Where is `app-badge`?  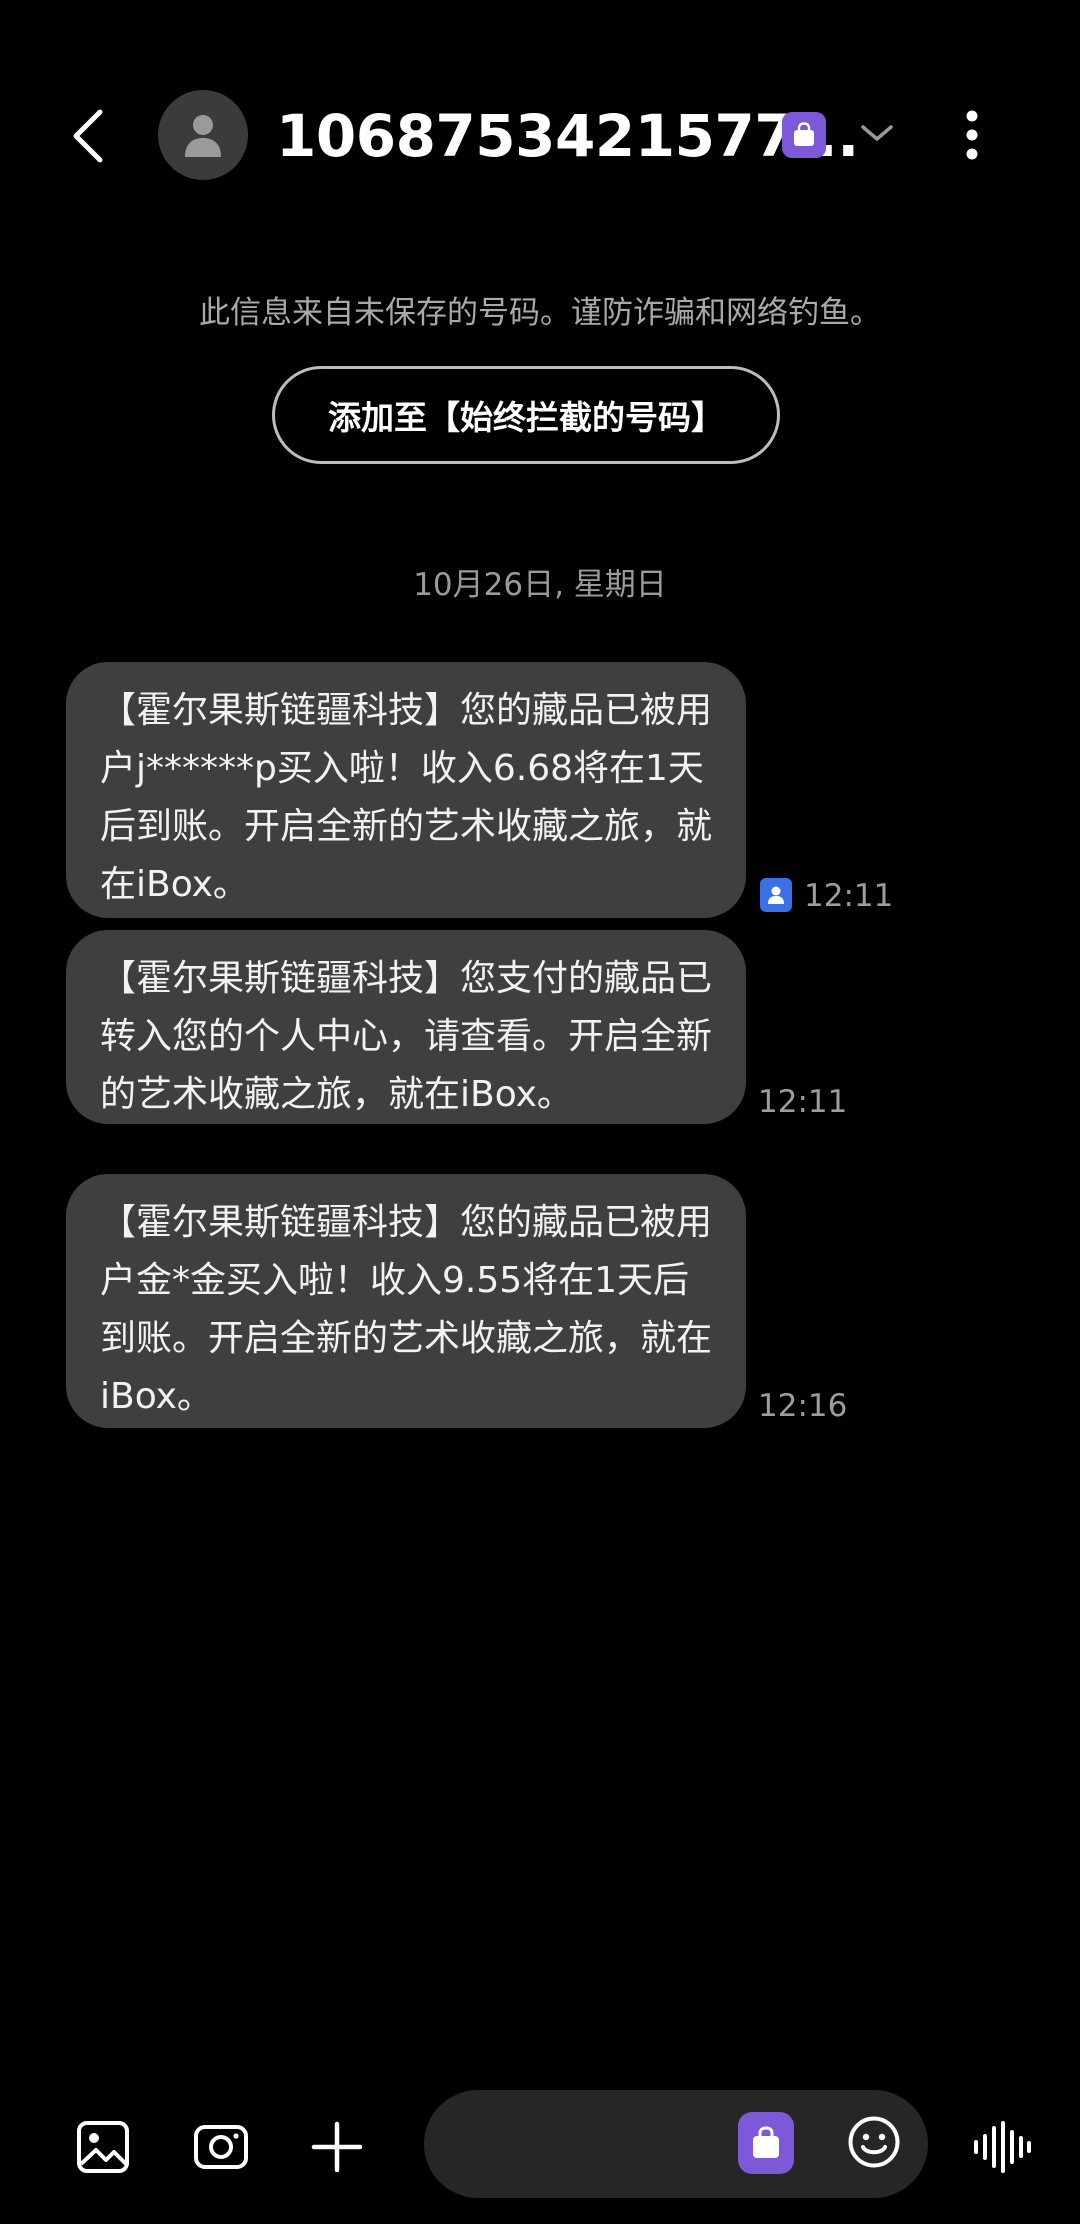
app-badge is located at coordinates (804, 135).